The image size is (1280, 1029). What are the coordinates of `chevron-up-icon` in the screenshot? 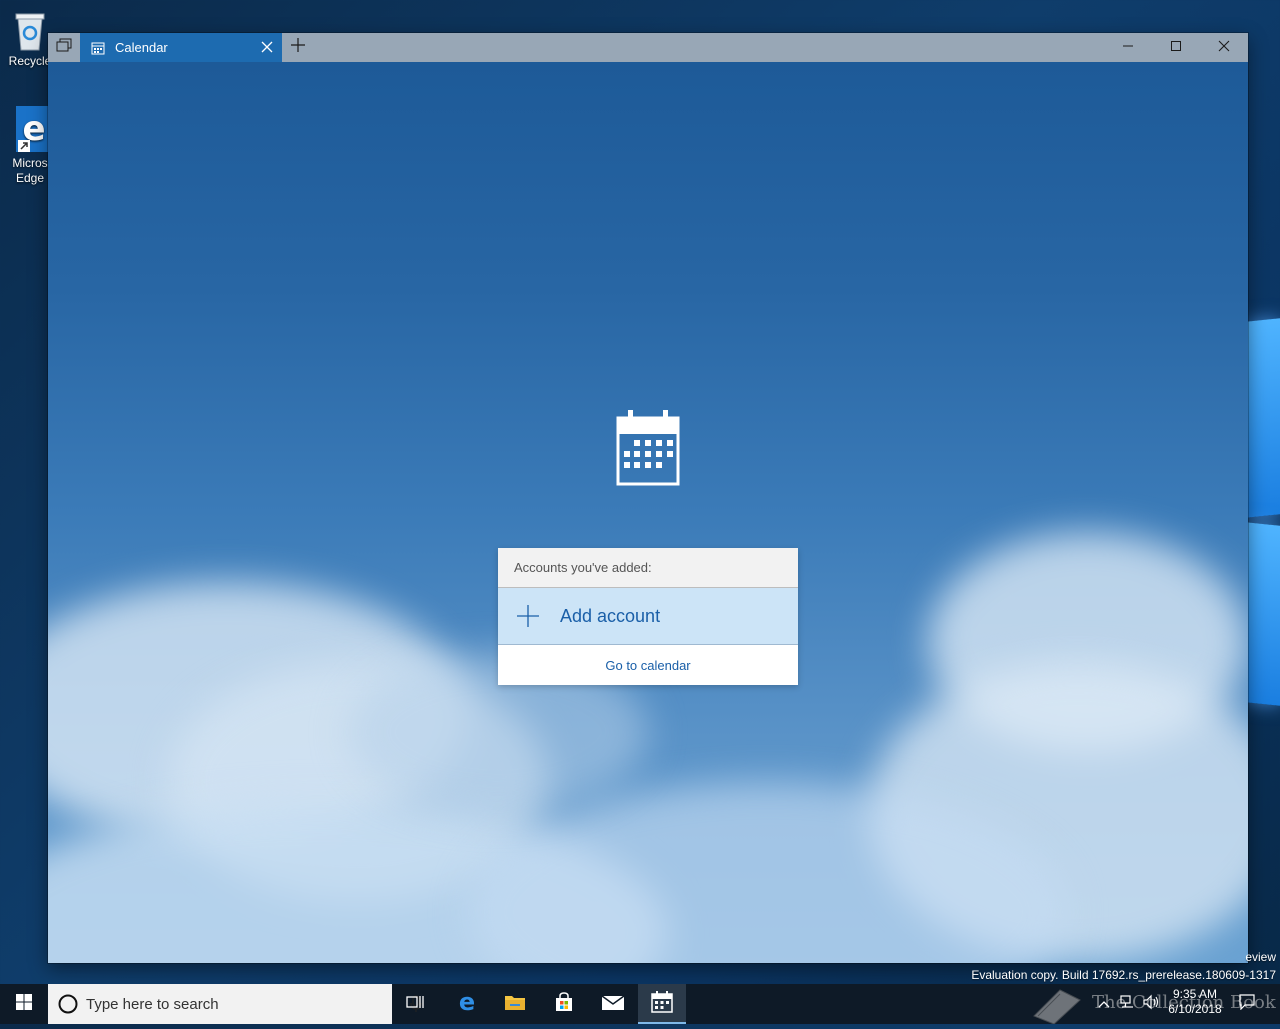 It's located at (1104, 1004).